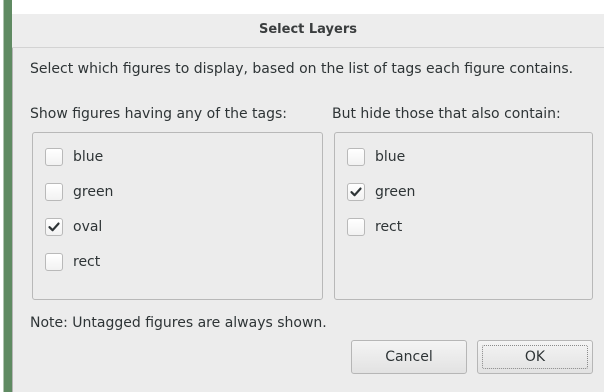 This screenshot has width=604, height=392. I want to click on show-tags-label: Show figures having any of the tags:, so click(158, 114).